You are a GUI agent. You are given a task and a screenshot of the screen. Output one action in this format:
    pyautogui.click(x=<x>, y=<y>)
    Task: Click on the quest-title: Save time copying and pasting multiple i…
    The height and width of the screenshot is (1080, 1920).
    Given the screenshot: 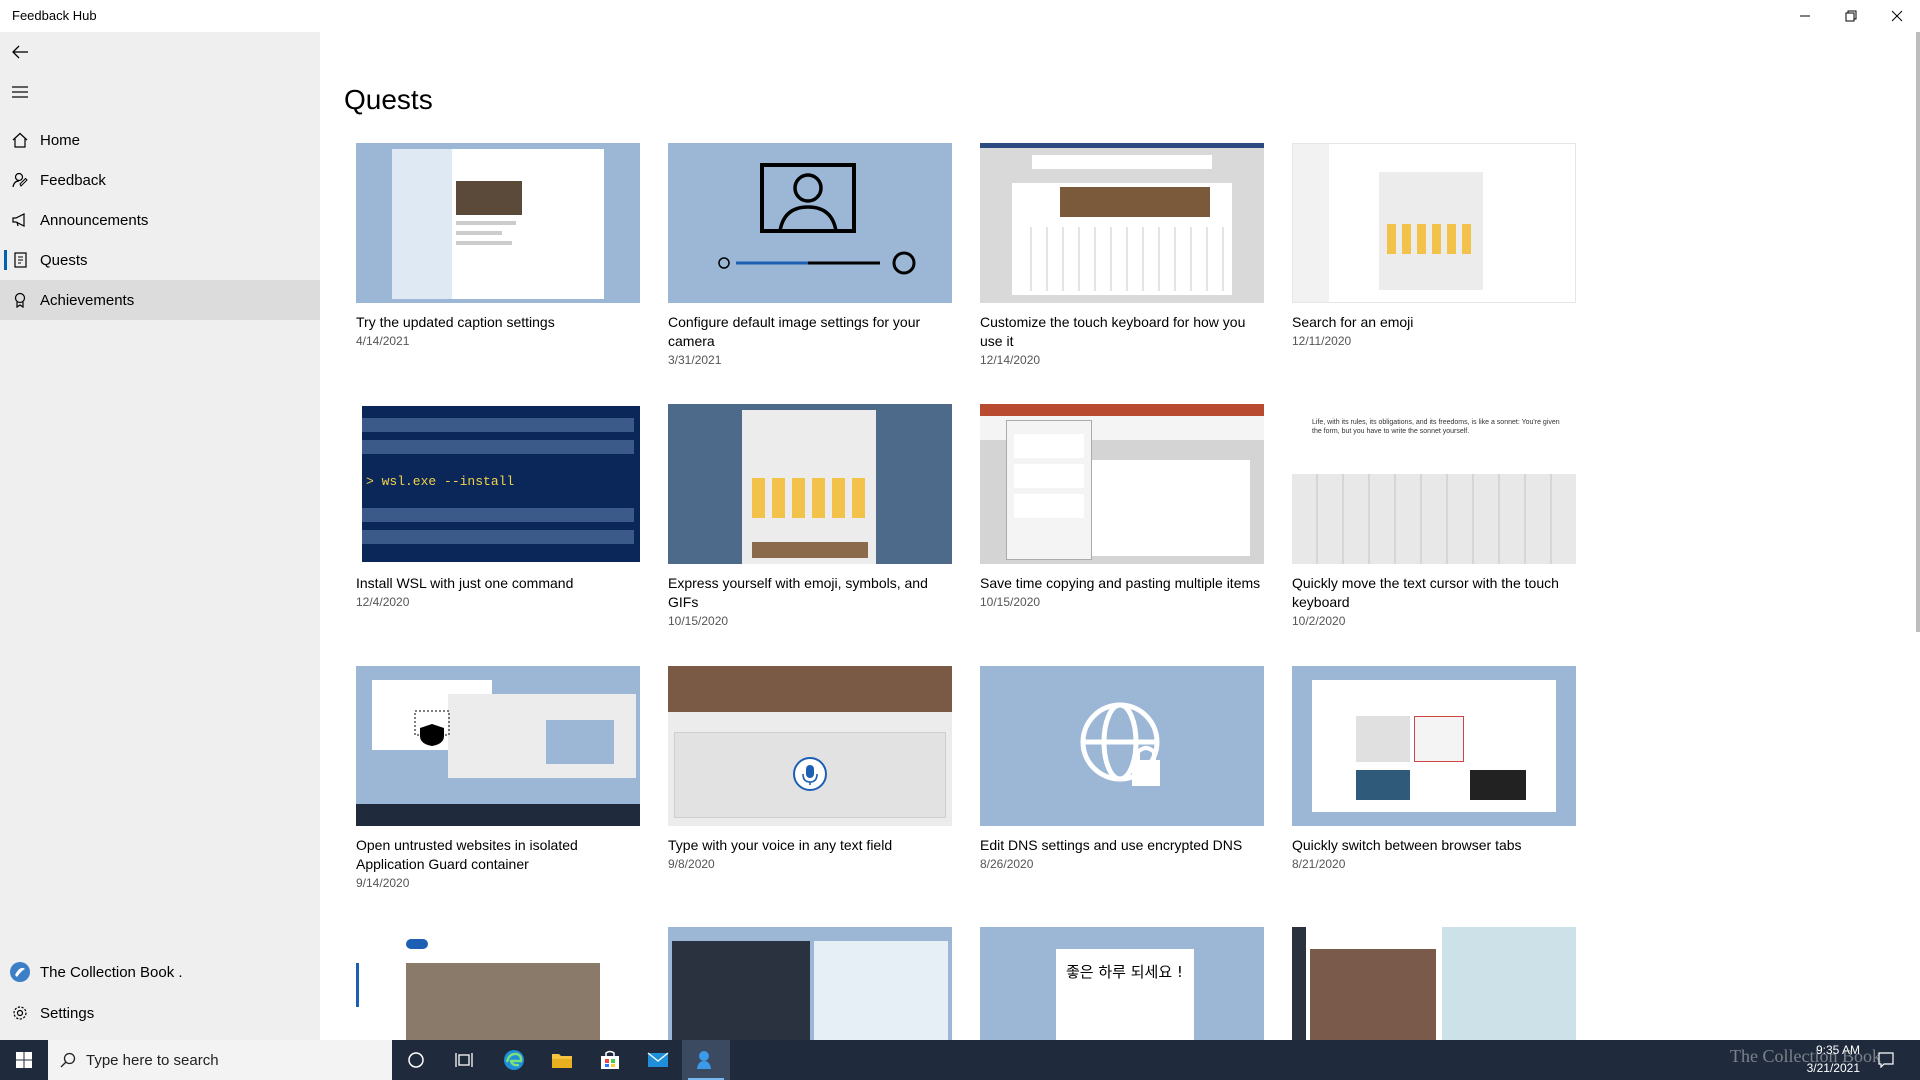 What is the action you would take?
    pyautogui.click(x=1120, y=583)
    